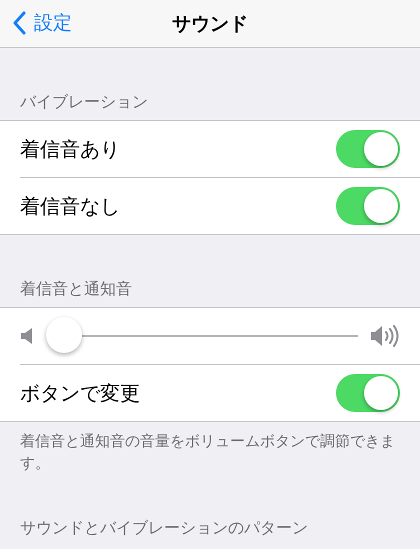 This screenshot has height=549, width=420. Describe the element at coordinates (42, 23) in the screenshot. I see `back-button: 設定` at that location.